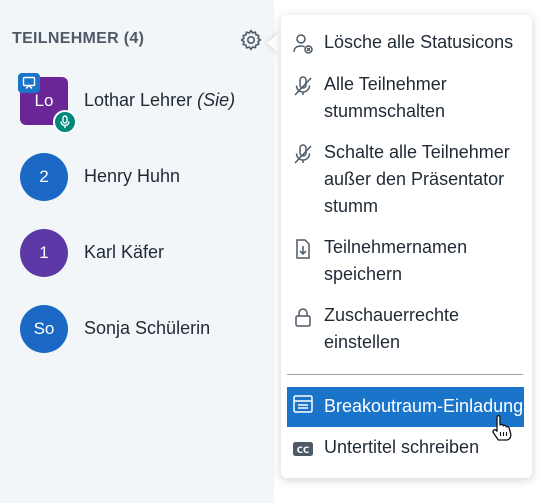 Image resolution: width=556 pixels, height=503 pixels. What do you see at coordinates (29, 83) in the screenshot?
I see `presenter-icon` at bounding box center [29, 83].